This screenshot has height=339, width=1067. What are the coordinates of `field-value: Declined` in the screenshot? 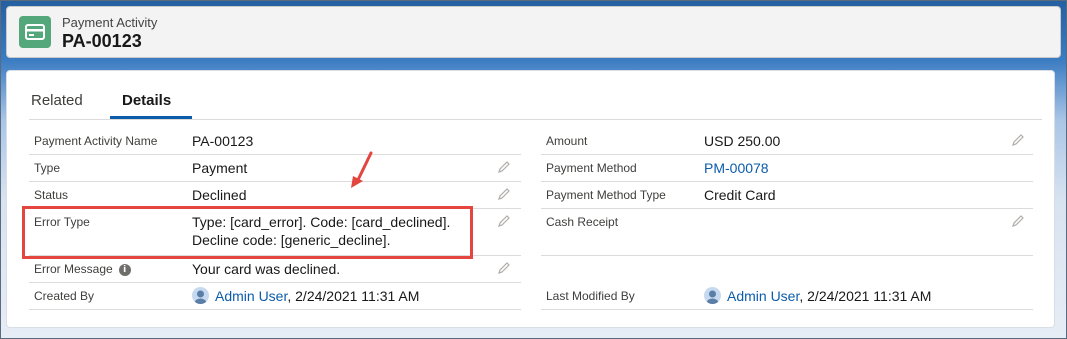 It's located at (219, 195).